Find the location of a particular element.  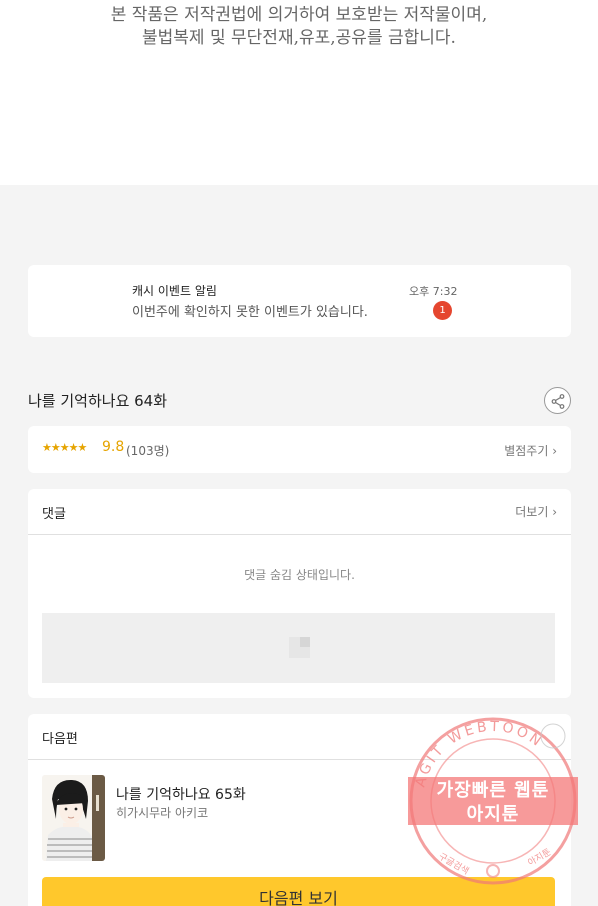

next-episode-divider is located at coordinates (299, 759).